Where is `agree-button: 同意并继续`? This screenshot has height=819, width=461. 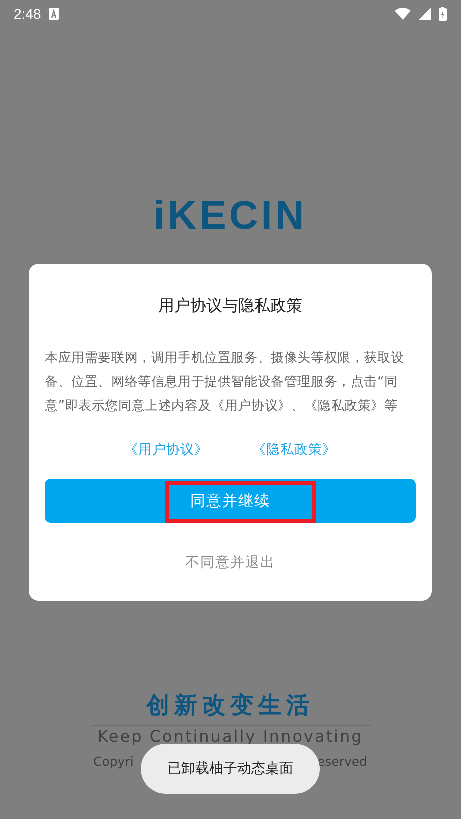
agree-button: 同意并继续 is located at coordinates (230, 501).